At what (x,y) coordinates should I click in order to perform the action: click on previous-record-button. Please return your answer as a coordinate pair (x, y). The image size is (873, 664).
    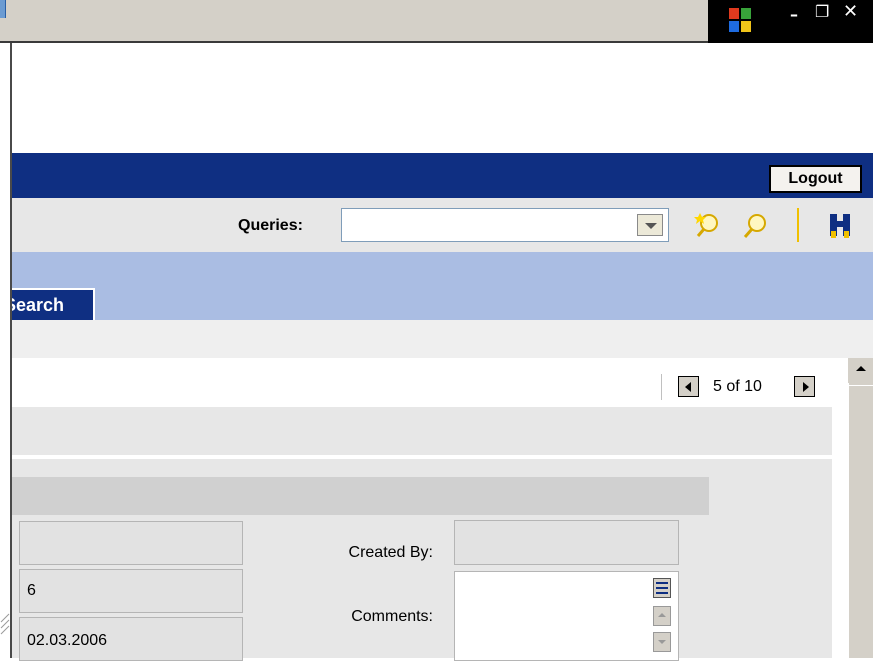
    Looking at the image, I should click on (688, 386).